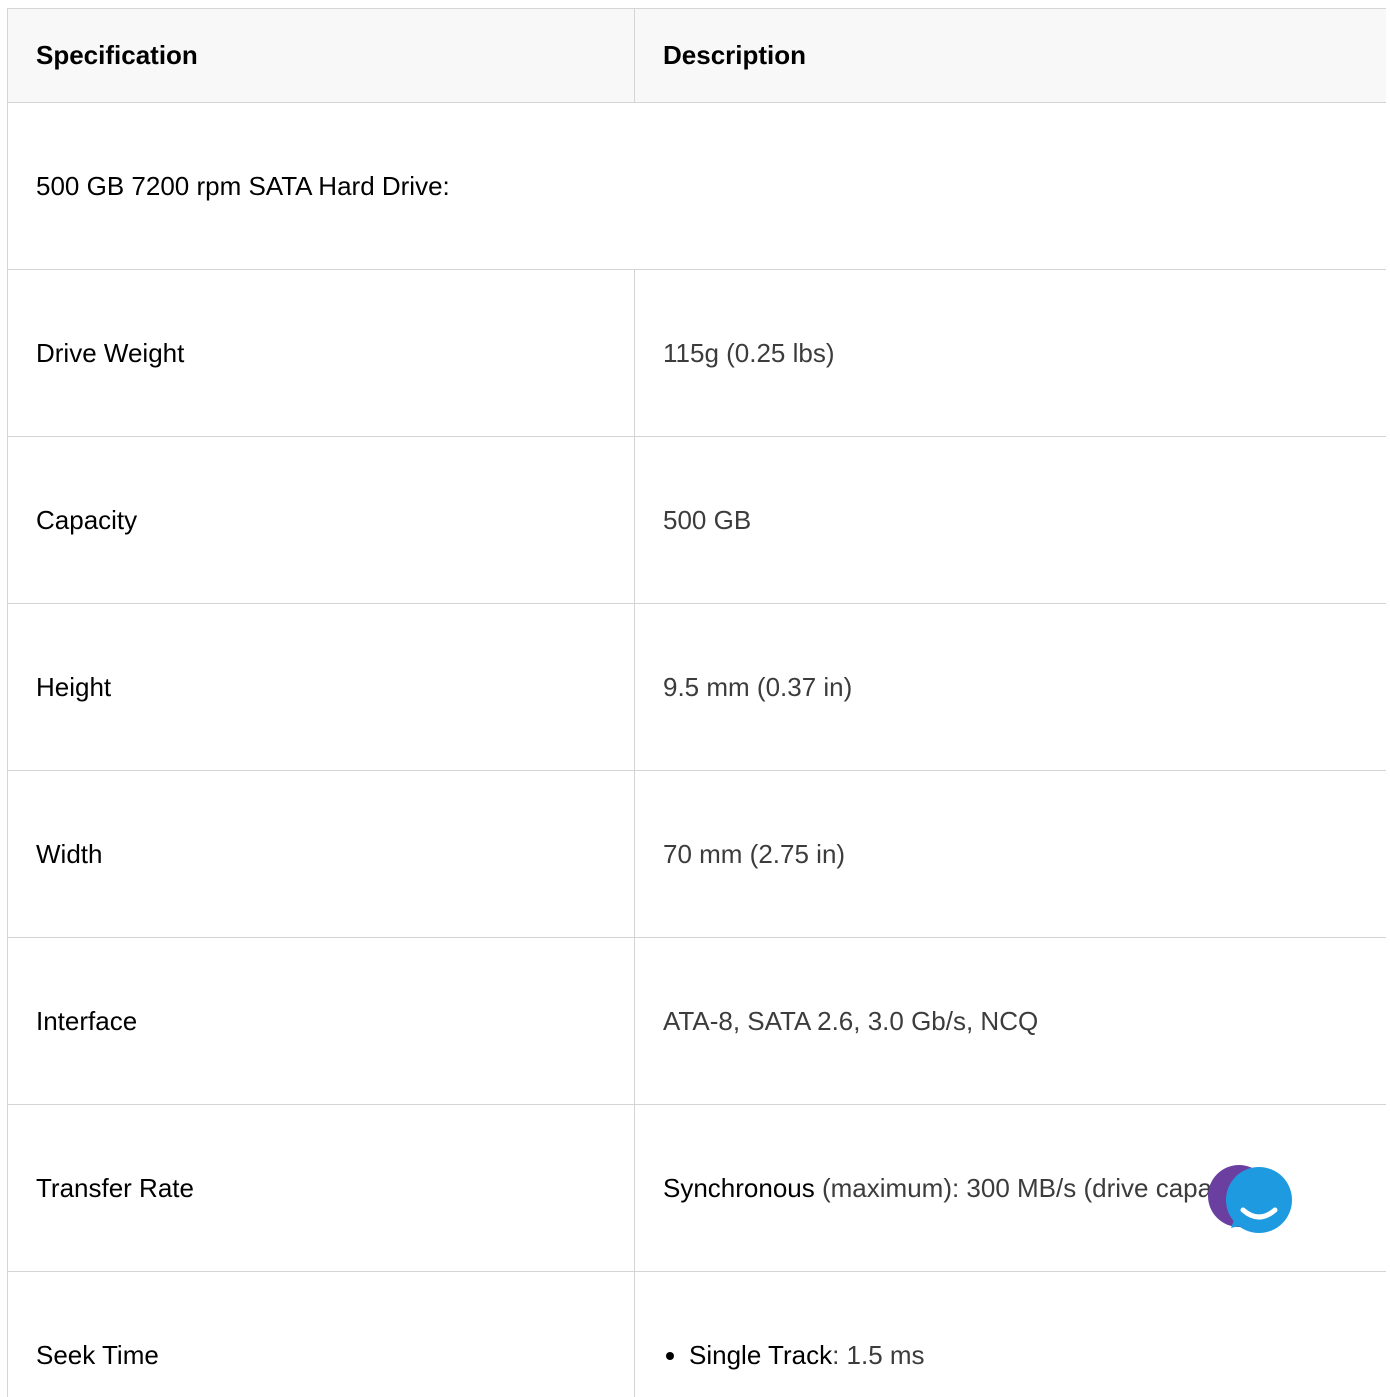 The height and width of the screenshot is (1397, 1390). Describe the element at coordinates (739, 1187) in the screenshot. I see `transfer-label: Synchronous` at that location.